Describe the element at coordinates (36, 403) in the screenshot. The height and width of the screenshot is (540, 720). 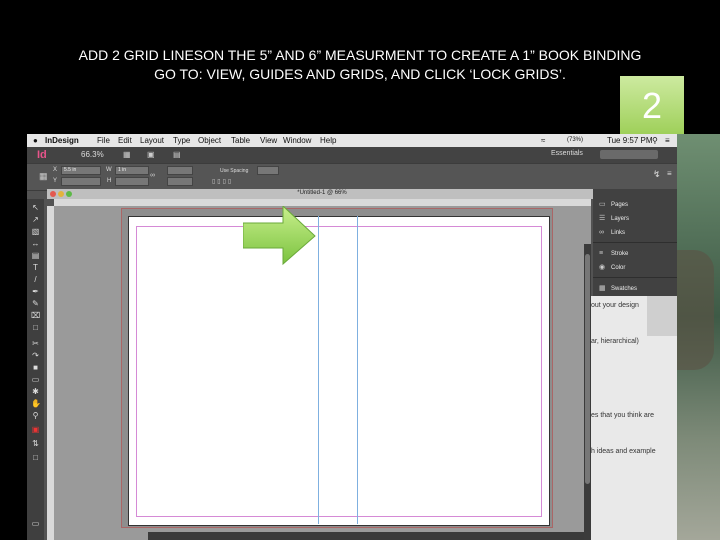
I see `hand-tool-icon: ✋` at that location.